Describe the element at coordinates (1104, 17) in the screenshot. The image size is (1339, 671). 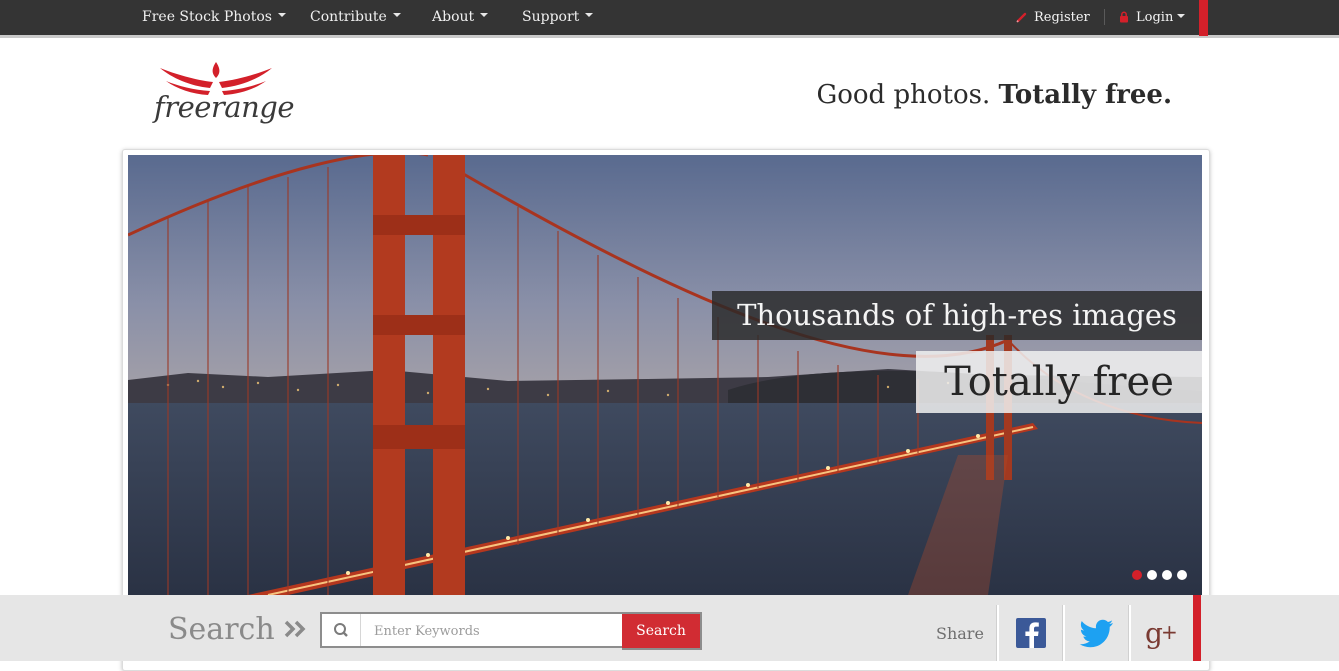
I see `auth-divider` at that location.